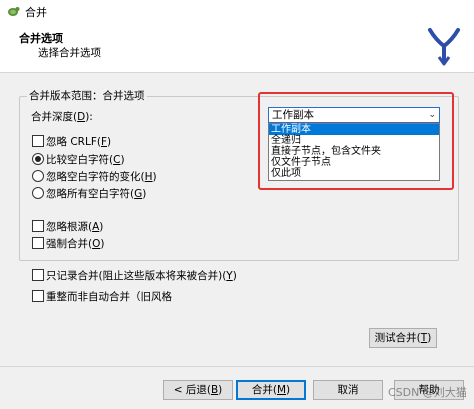 The height and width of the screenshot is (409, 474). I want to click on page-title: 合并选项, so click(41, 38).